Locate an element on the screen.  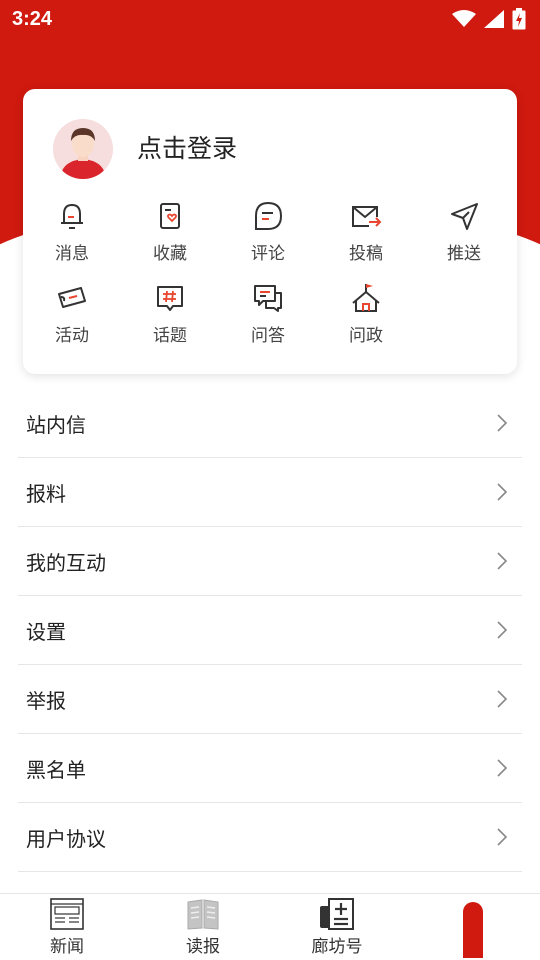
qa-icon is located at coordinates (268, 298).